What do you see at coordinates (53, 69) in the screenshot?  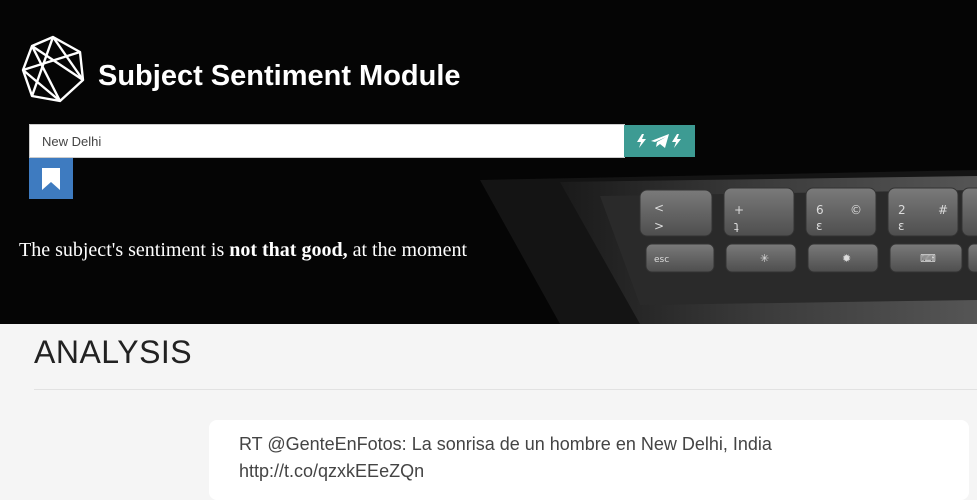 I see `polyhedron-logo-icon` at bounding box center [53, 69].